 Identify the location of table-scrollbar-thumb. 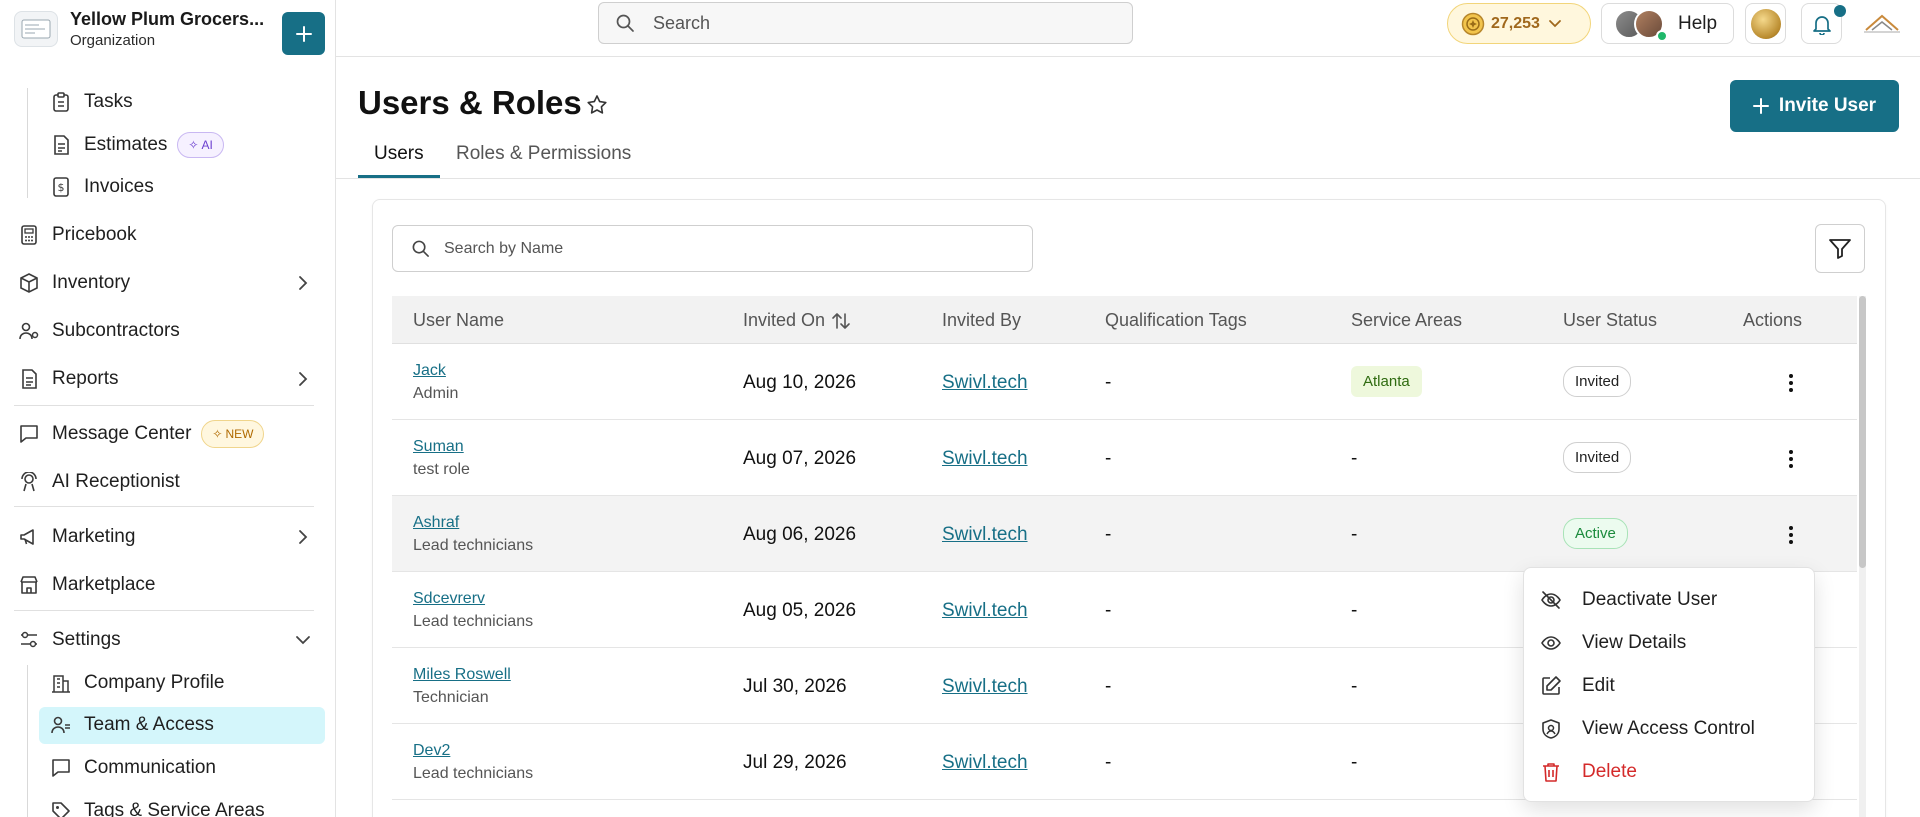
(1862, 432).